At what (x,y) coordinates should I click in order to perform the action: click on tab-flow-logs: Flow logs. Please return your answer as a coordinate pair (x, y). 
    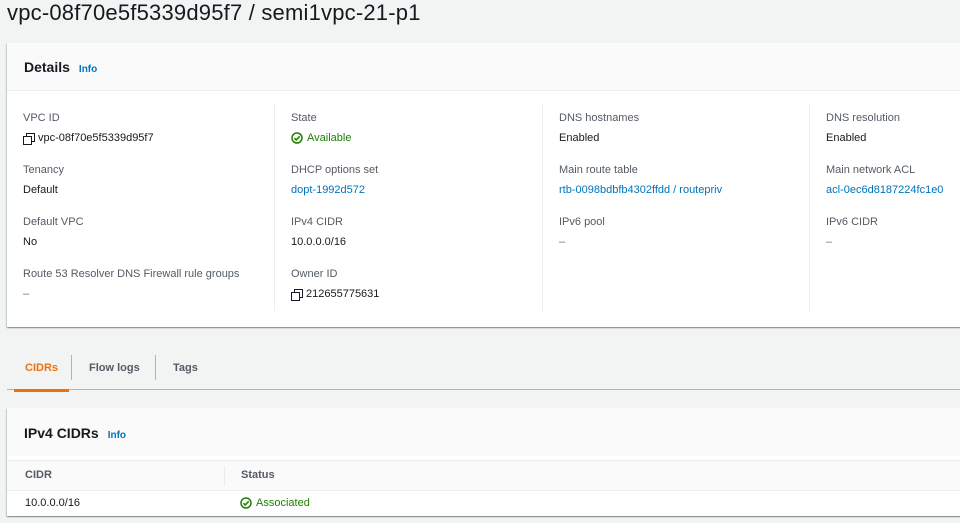
    Looking at the image, I should click on (114, 367).